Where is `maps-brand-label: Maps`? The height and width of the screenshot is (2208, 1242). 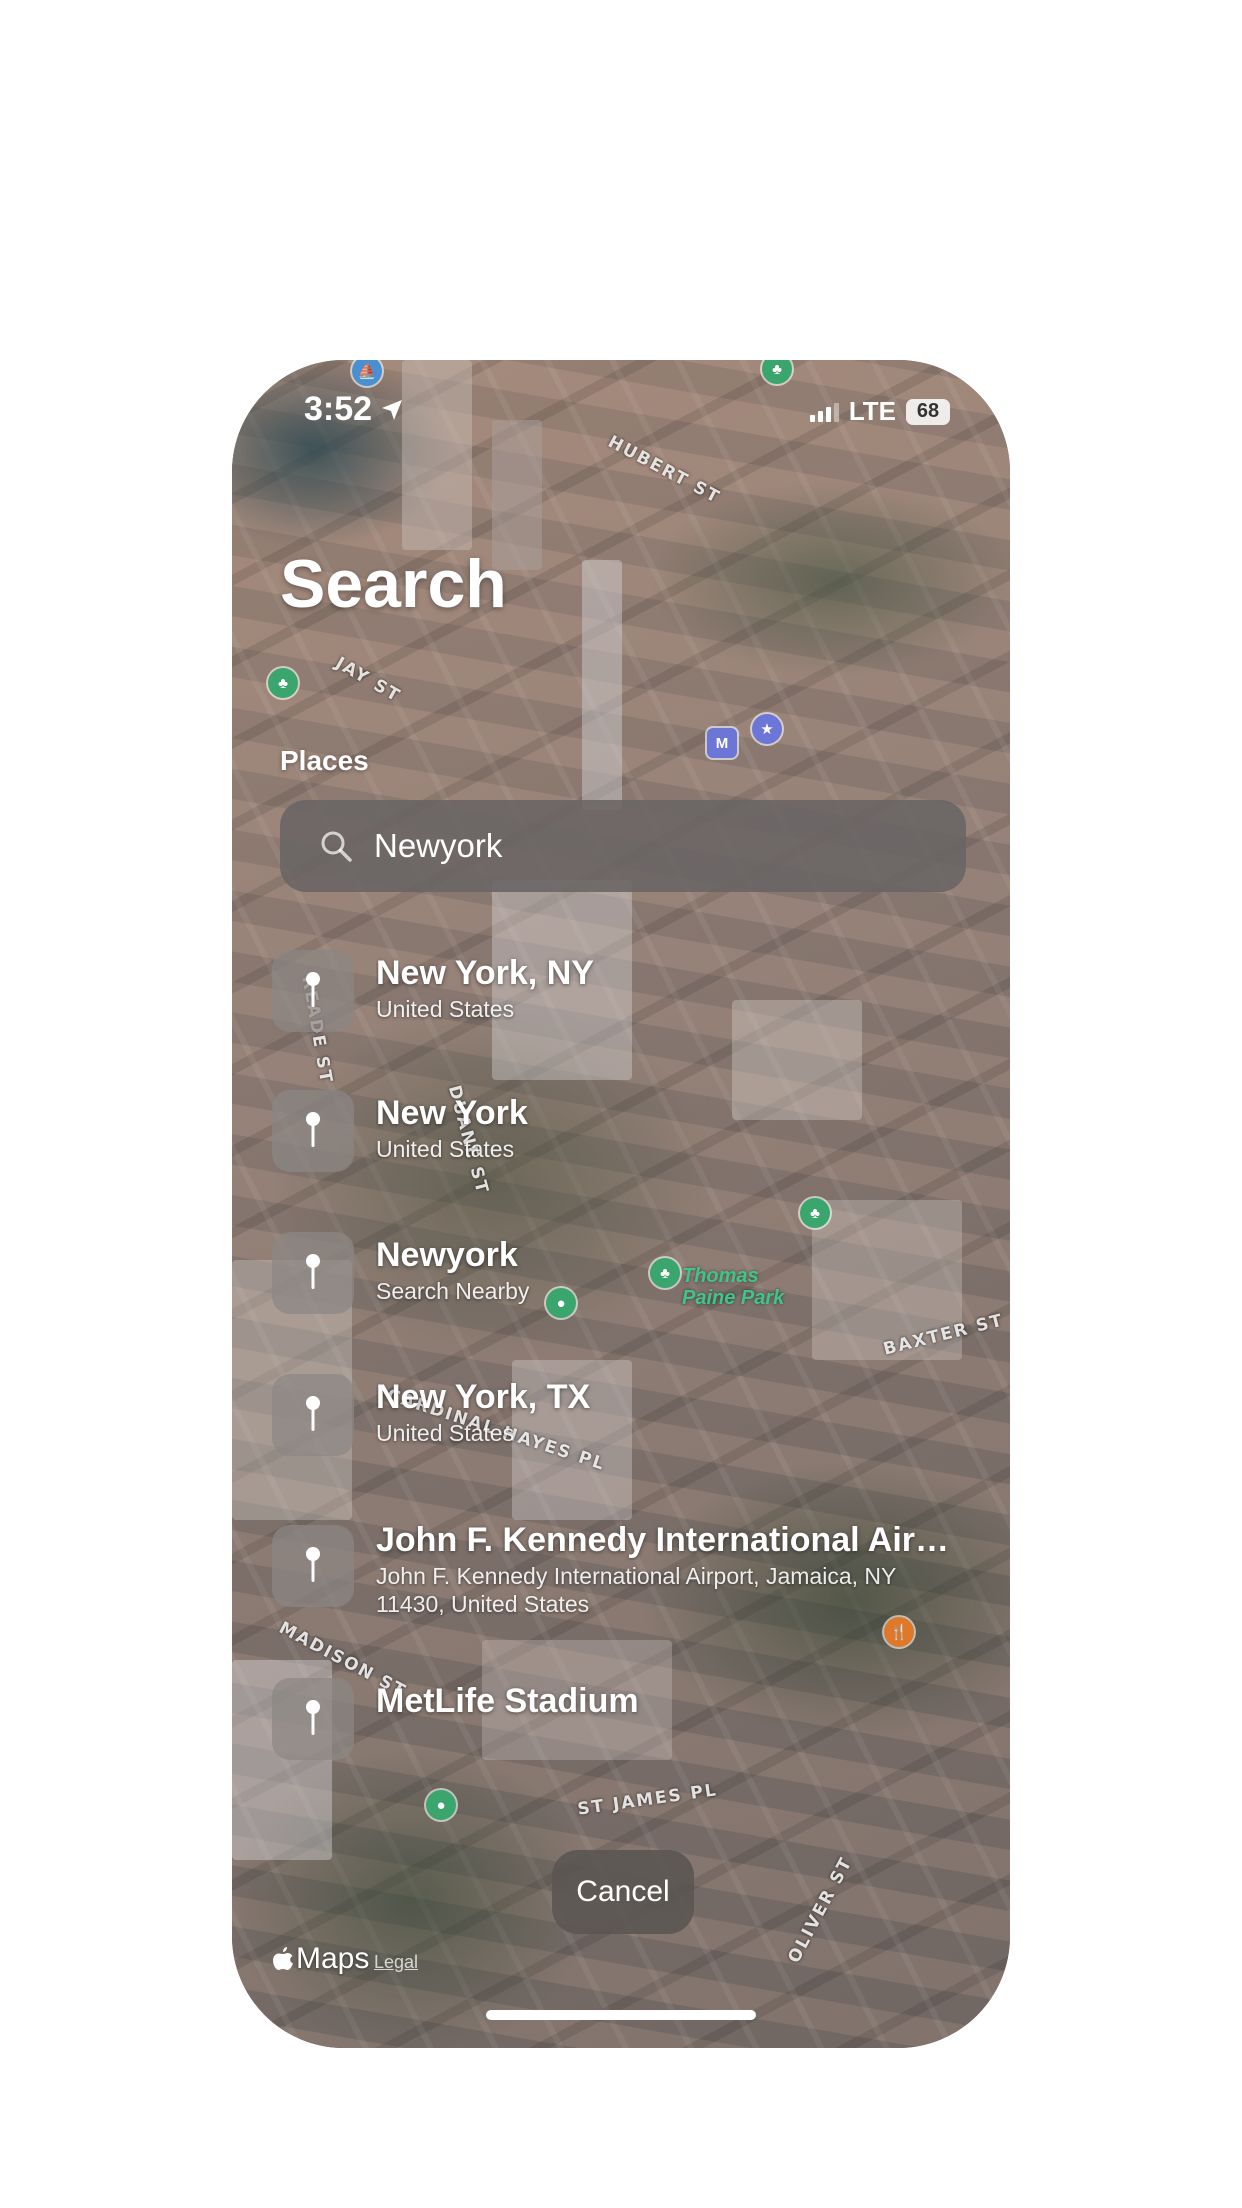
maps-brand-label: Maps is located at coordinates (333, 1958).